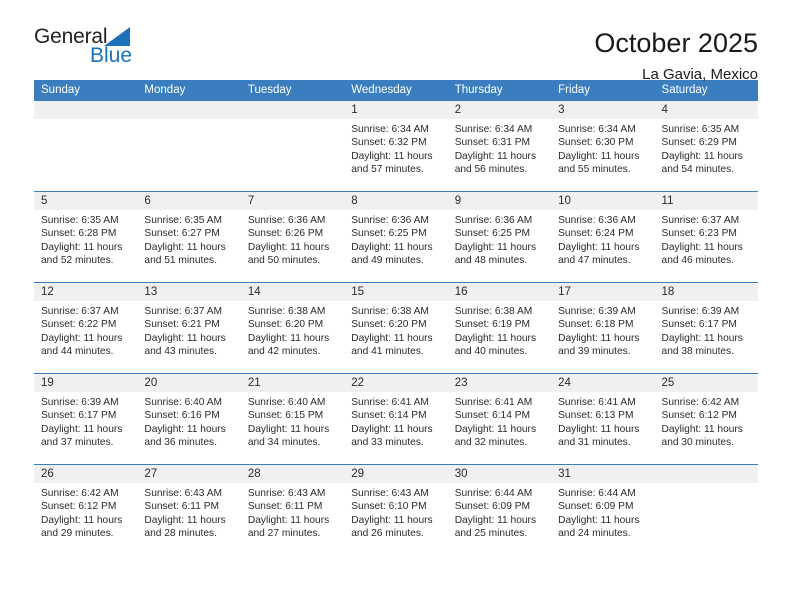  What do you see at coordinates (292, 292) in the screenshot?
I see `day-number-14: 14` at bounding box center [292, 292].